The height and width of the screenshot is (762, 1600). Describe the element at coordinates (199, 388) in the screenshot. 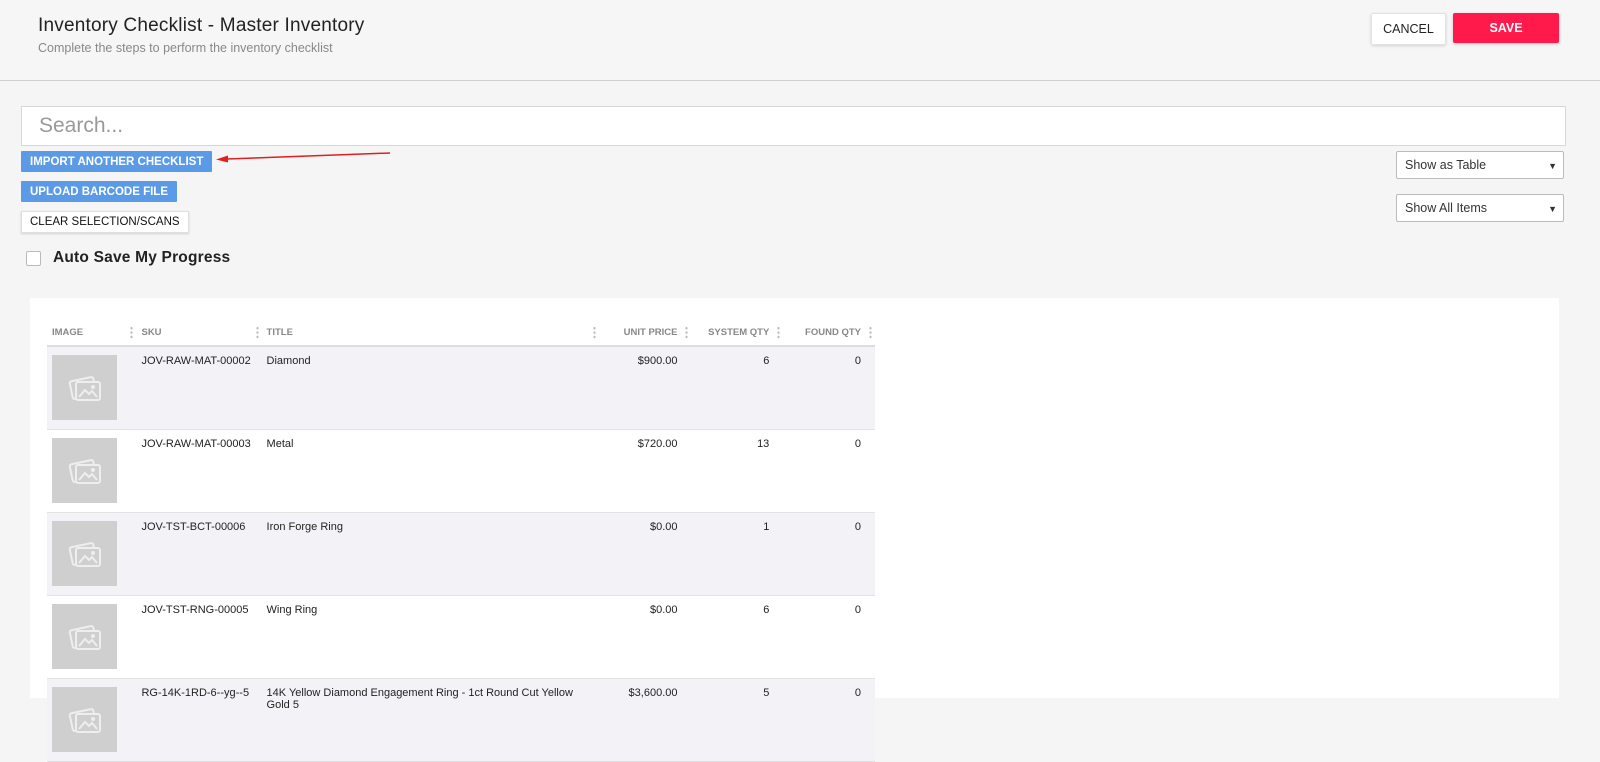

I see `sku-cell: JOV-RAW-MAT-00002` at that location.